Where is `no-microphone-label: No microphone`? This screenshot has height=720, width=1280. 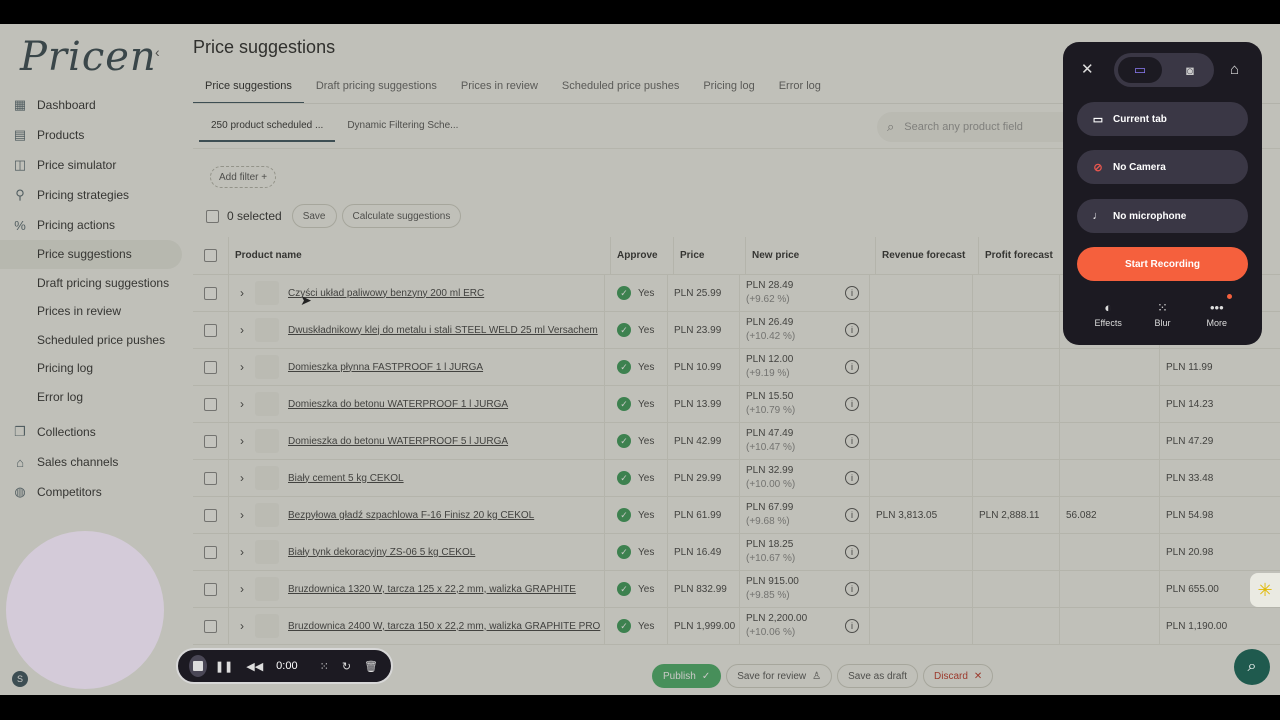
no-microphone-label: No microphone is located at coordinates (1150, 216).